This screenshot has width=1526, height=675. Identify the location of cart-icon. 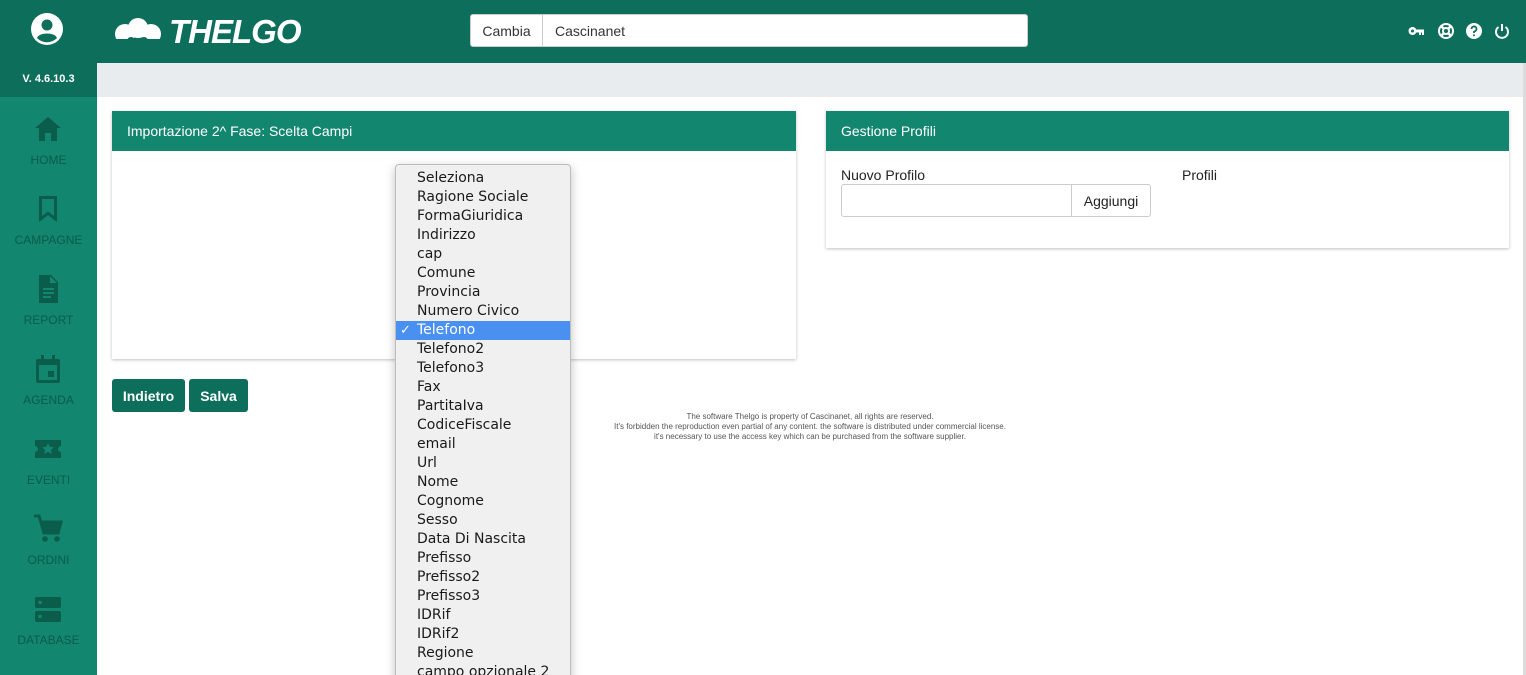
(48, 528).